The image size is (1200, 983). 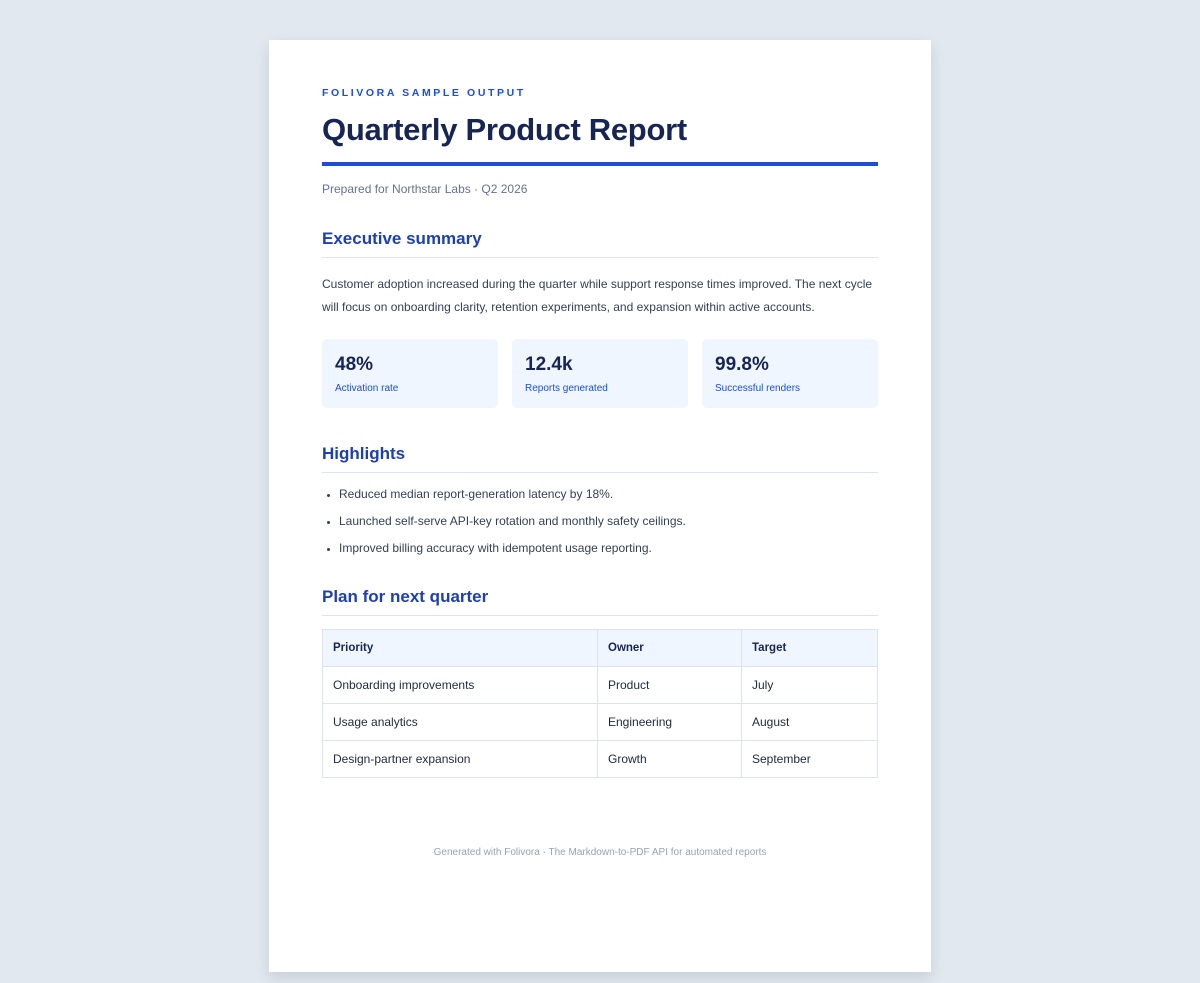 I want to click on stat-value: 12.4k, so click(x=549, y=364).